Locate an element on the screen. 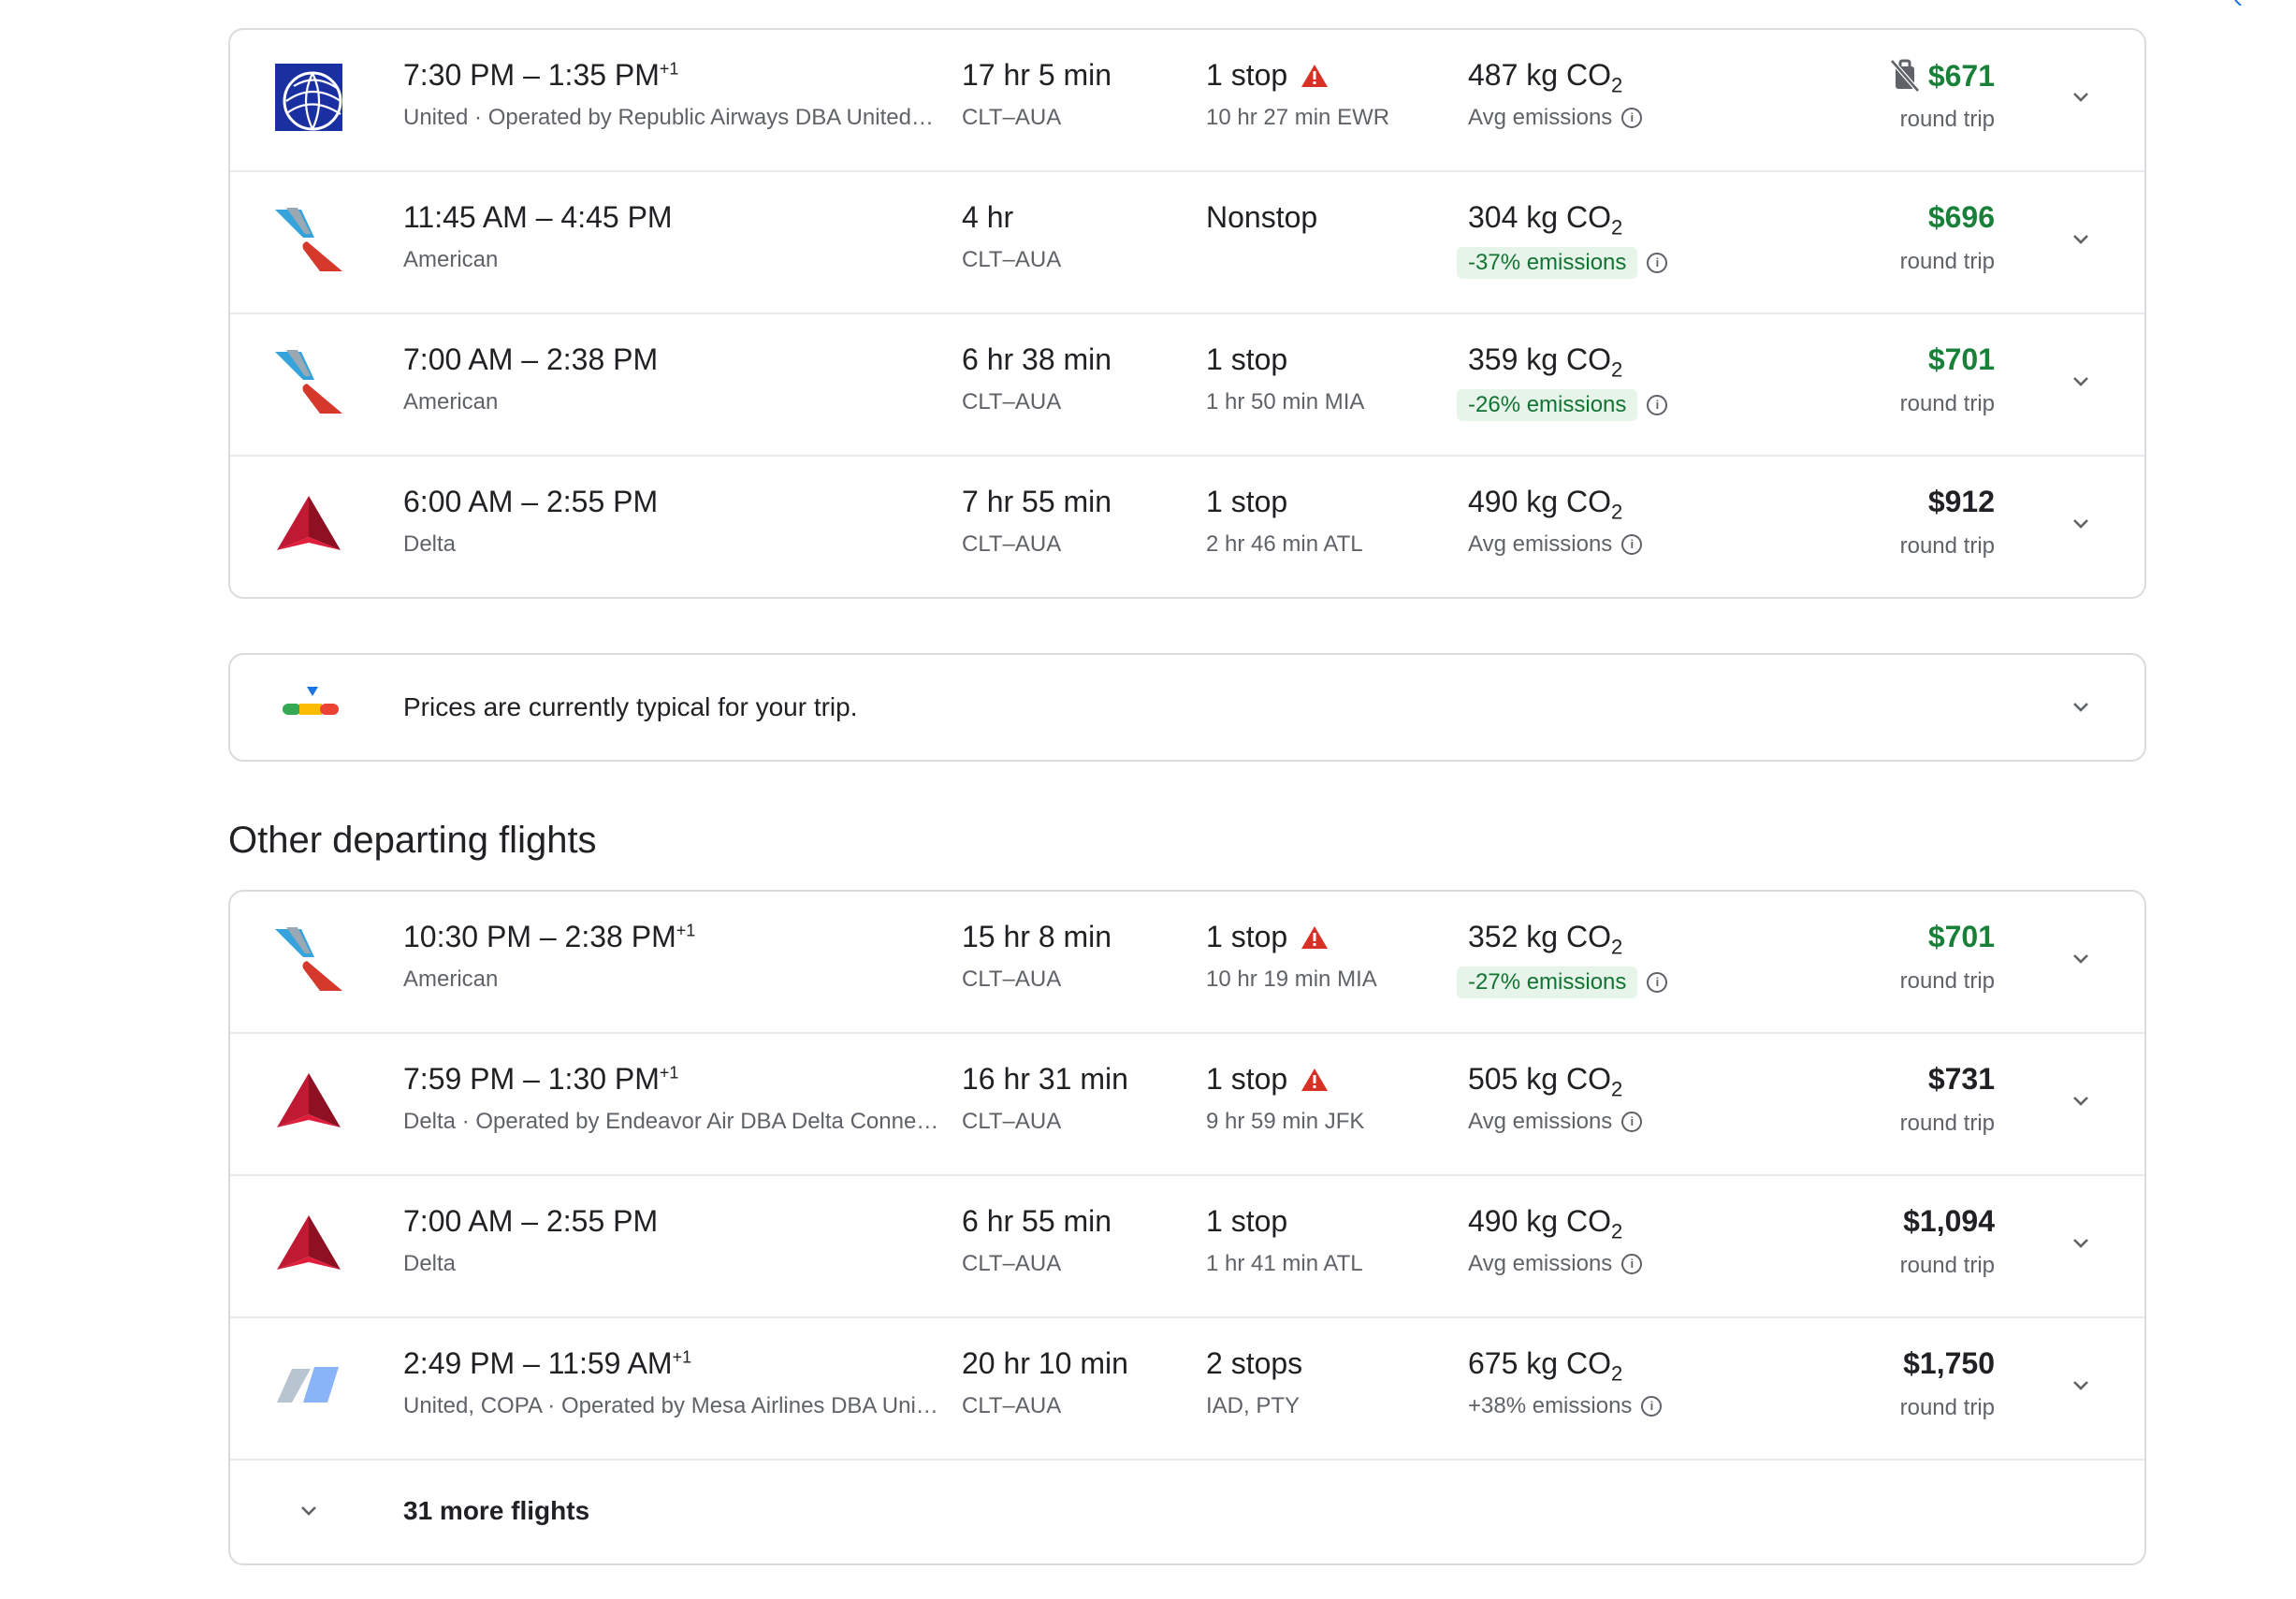 The image size is (2296, 1599). emissions-label: -37% emissions is located at coordinates (1547, 263).